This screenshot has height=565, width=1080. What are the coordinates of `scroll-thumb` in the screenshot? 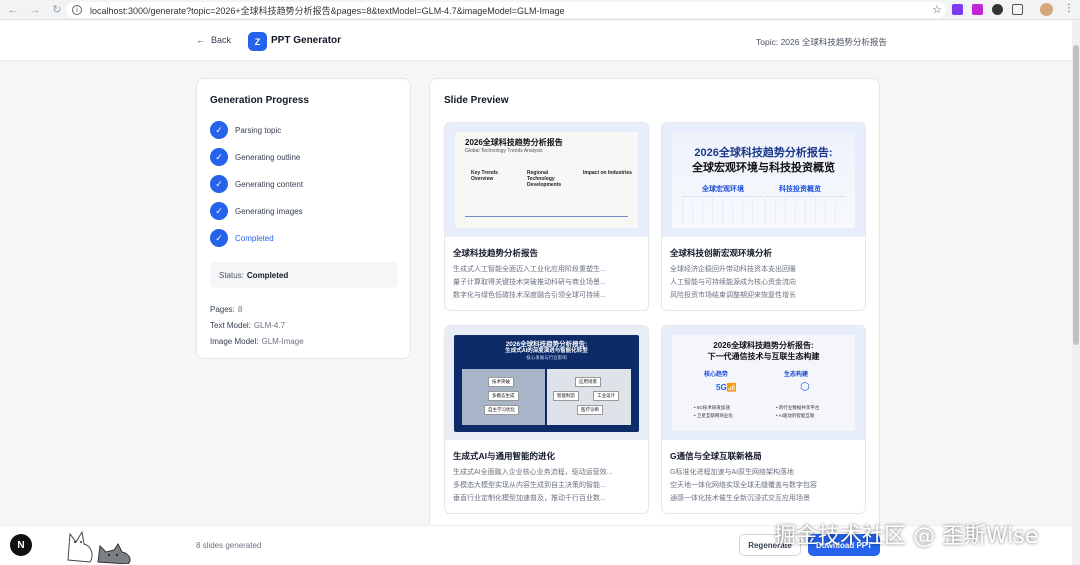 It's located at (1076, 195).